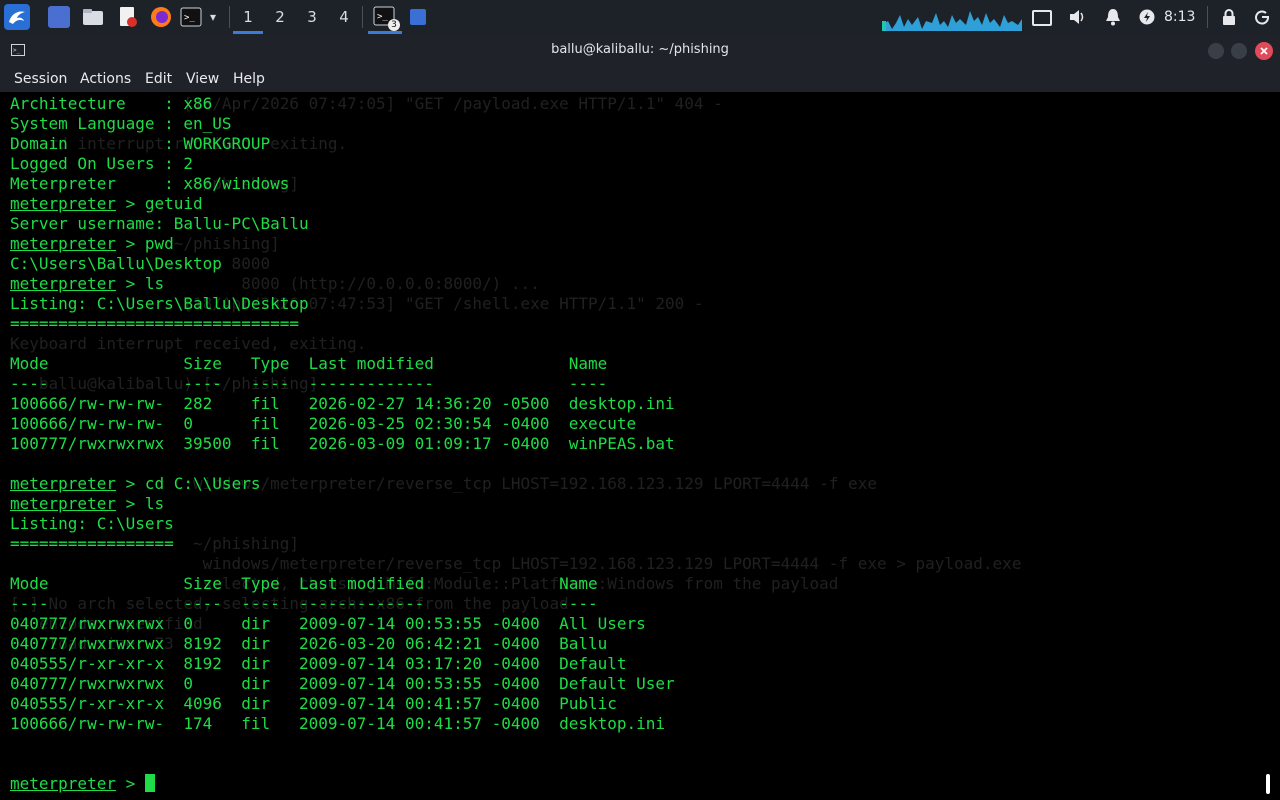 Image resolution: width=1280 pixels, height=800 pixels. What do you see at coordinates (312, 17) in the screenshot?
I see `workspace-3: 3` at bounding box center [312, 17].